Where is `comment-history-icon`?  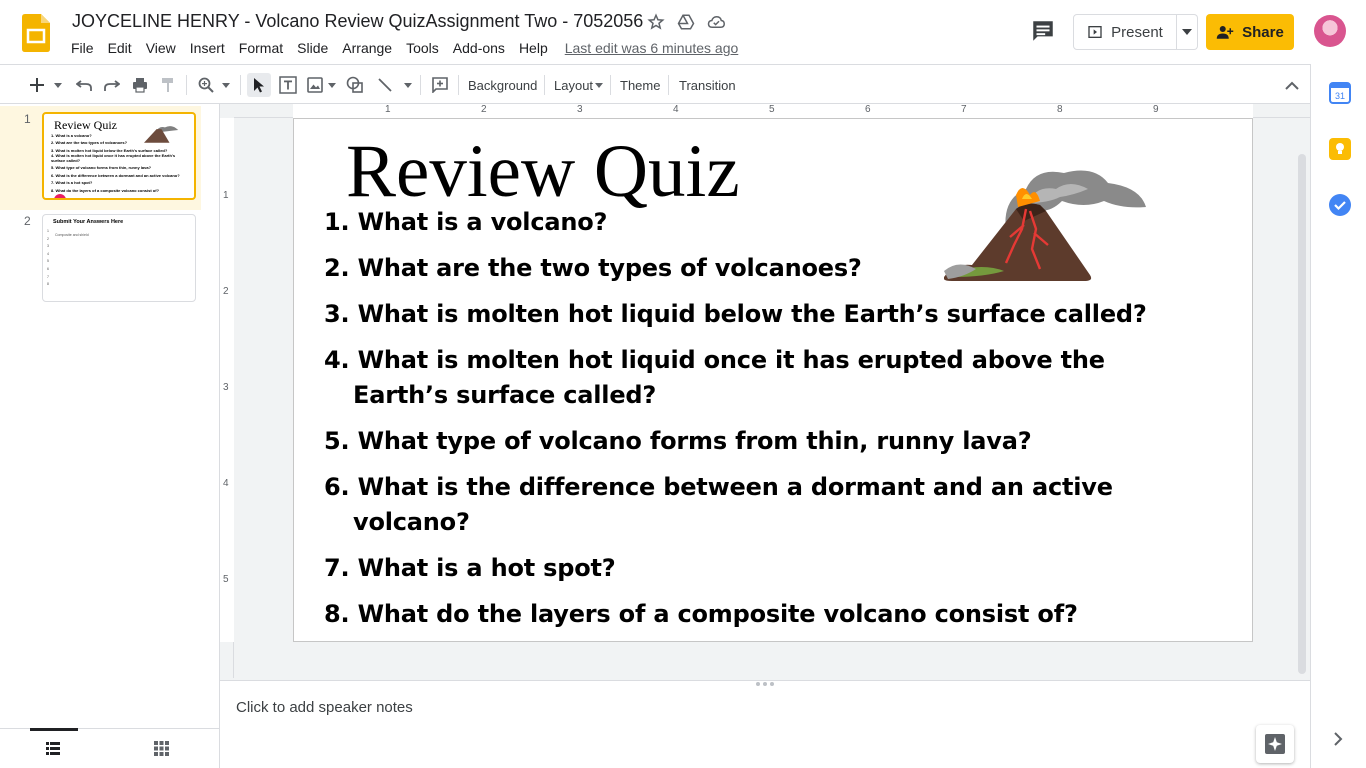 comment-history-icon is located at coordinates (1043, 31).